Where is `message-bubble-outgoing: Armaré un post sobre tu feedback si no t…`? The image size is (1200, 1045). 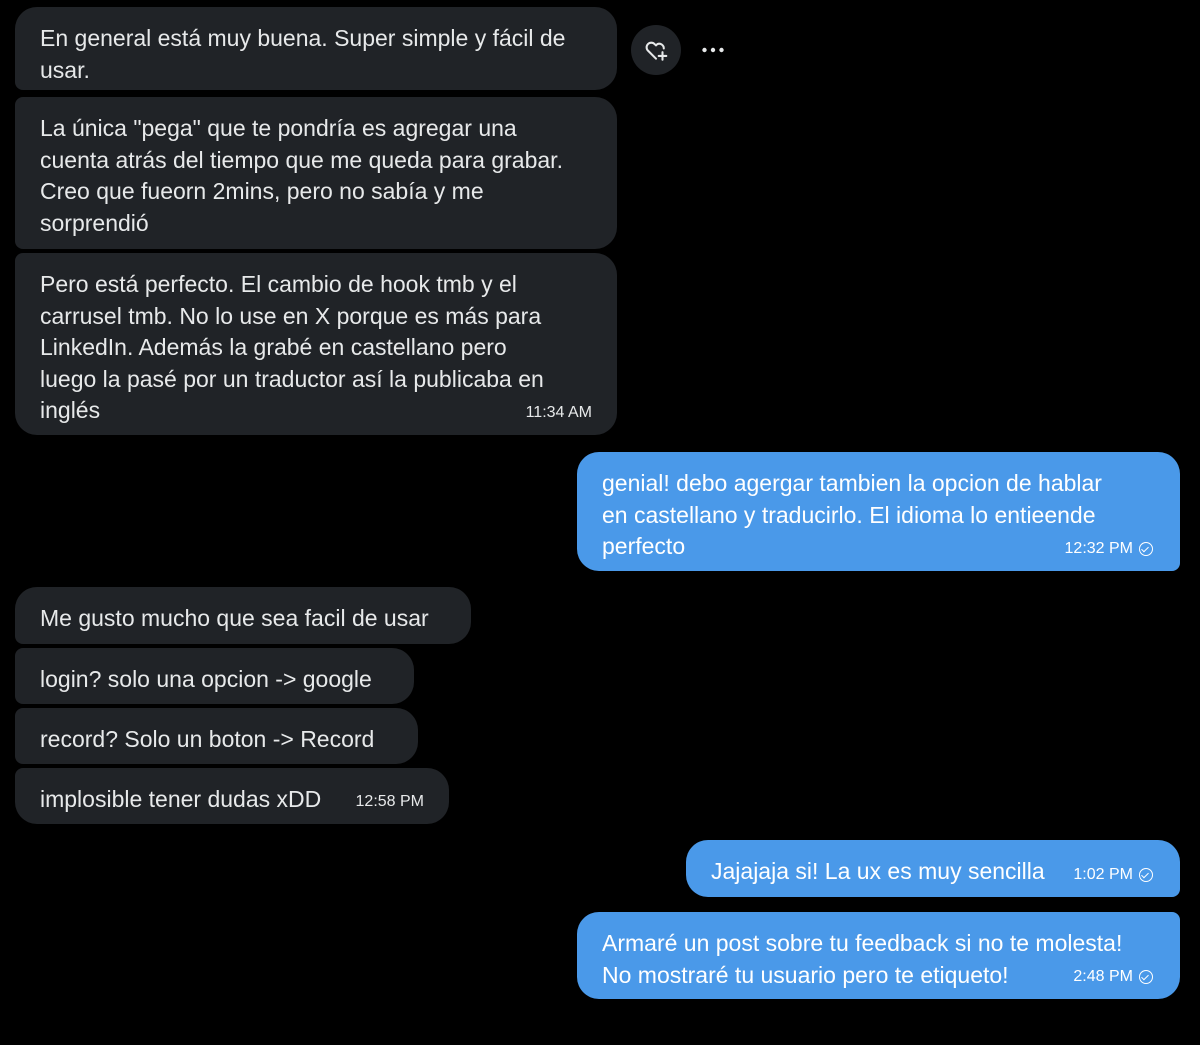 message-bubble-outgoing: Armaré un post sobre tu feedback si no t… is located at coordinates (878, 955).